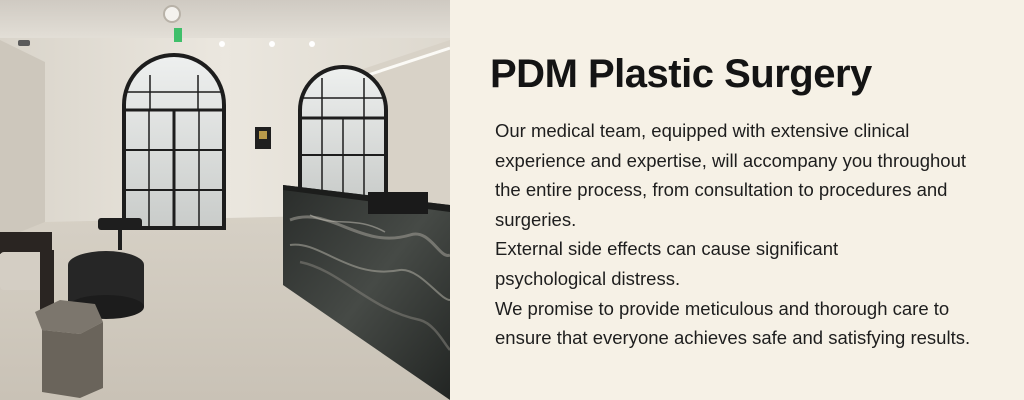  I want to click on camera, so click(24, 43).